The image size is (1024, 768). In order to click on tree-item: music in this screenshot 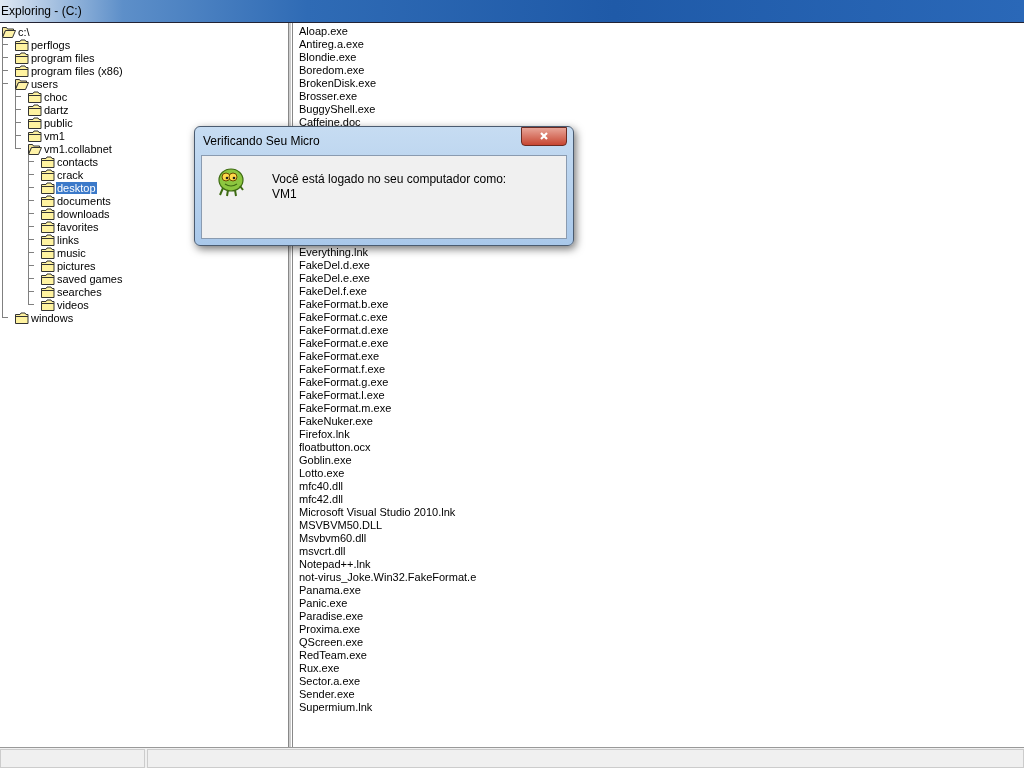, I will do `click(71, 252)`.